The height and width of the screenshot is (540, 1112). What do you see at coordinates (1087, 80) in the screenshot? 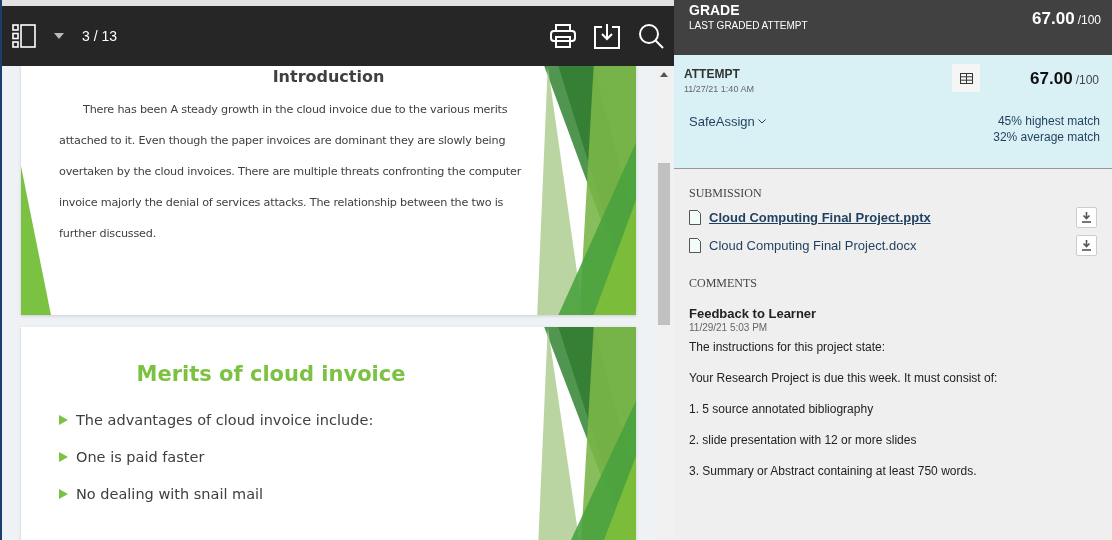
I see `attempt-max: /100` at bounding box center [1087, 80].